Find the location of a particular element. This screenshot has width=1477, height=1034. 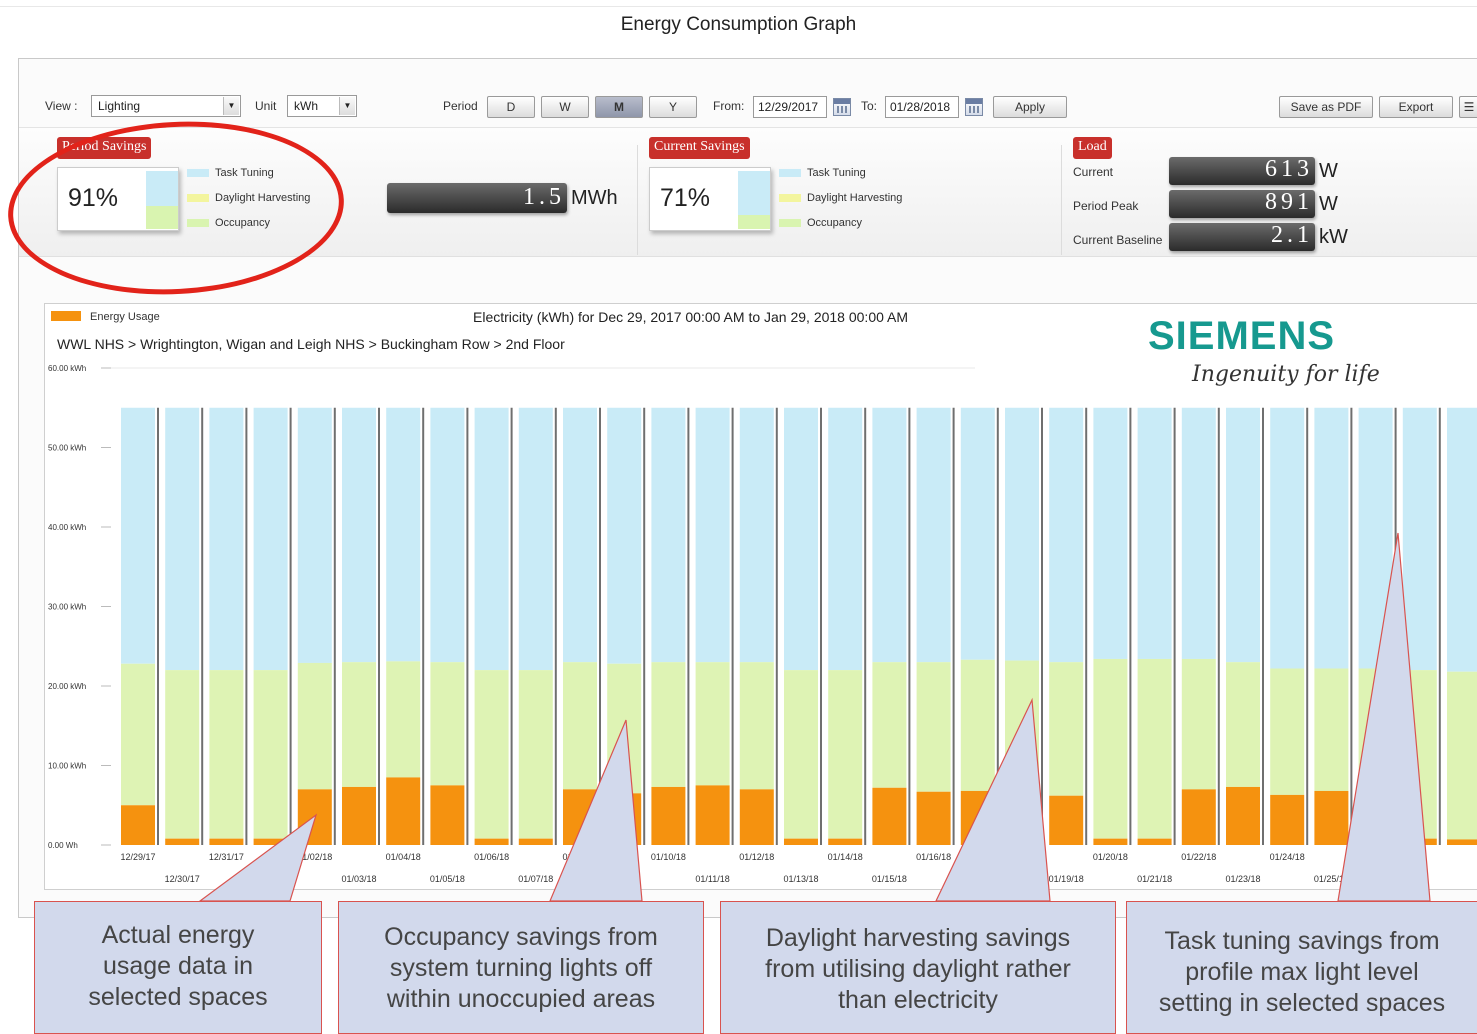

y-tick-label: 40.00 kWh is located at coordinates (67, 527).